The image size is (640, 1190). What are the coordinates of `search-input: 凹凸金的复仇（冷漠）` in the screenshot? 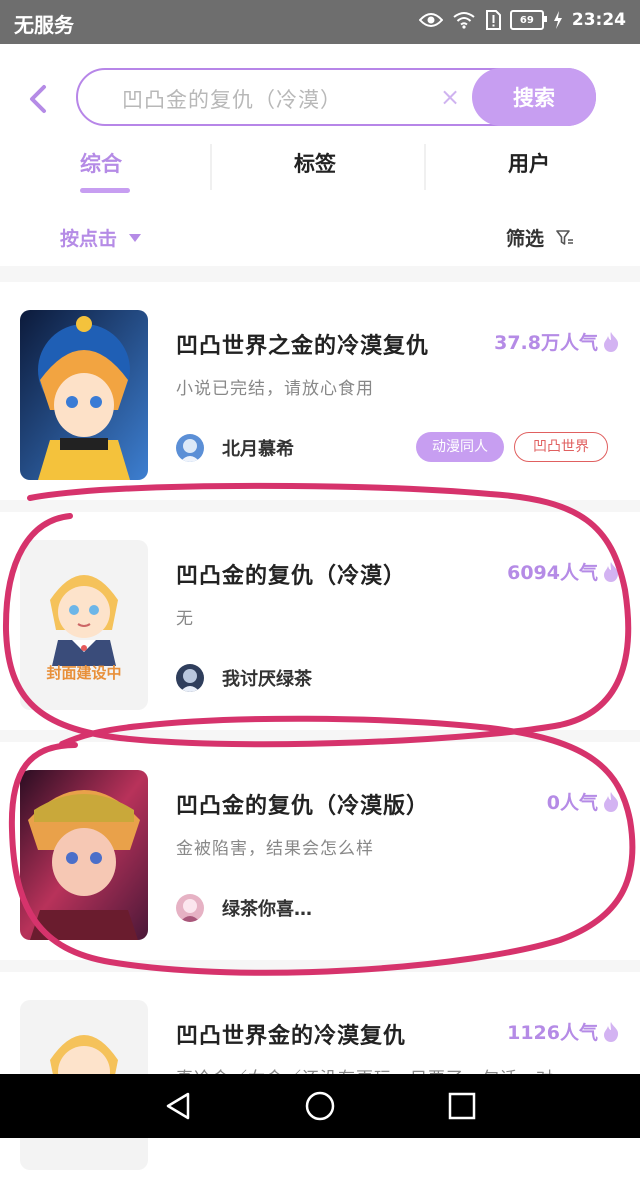 It's located at (232, 99).